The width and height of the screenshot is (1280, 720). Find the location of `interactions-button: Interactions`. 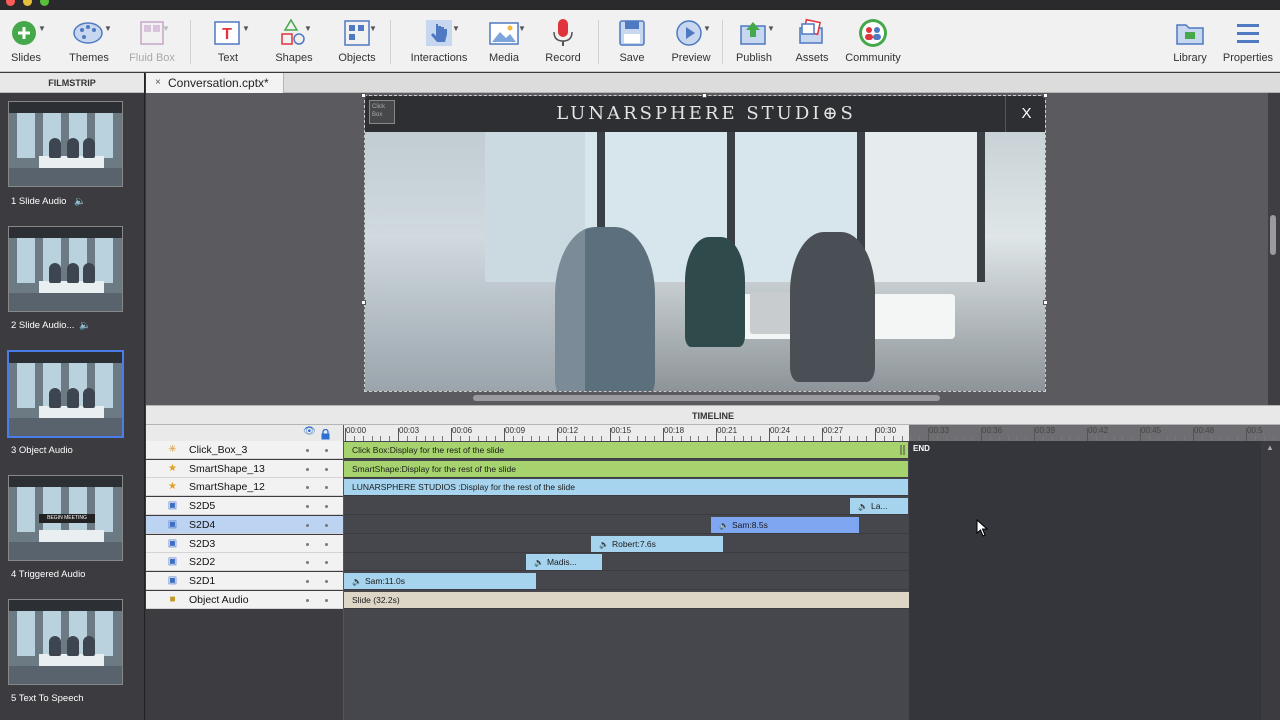

interactions-button: Interactions is located at coordinates (439, 43).